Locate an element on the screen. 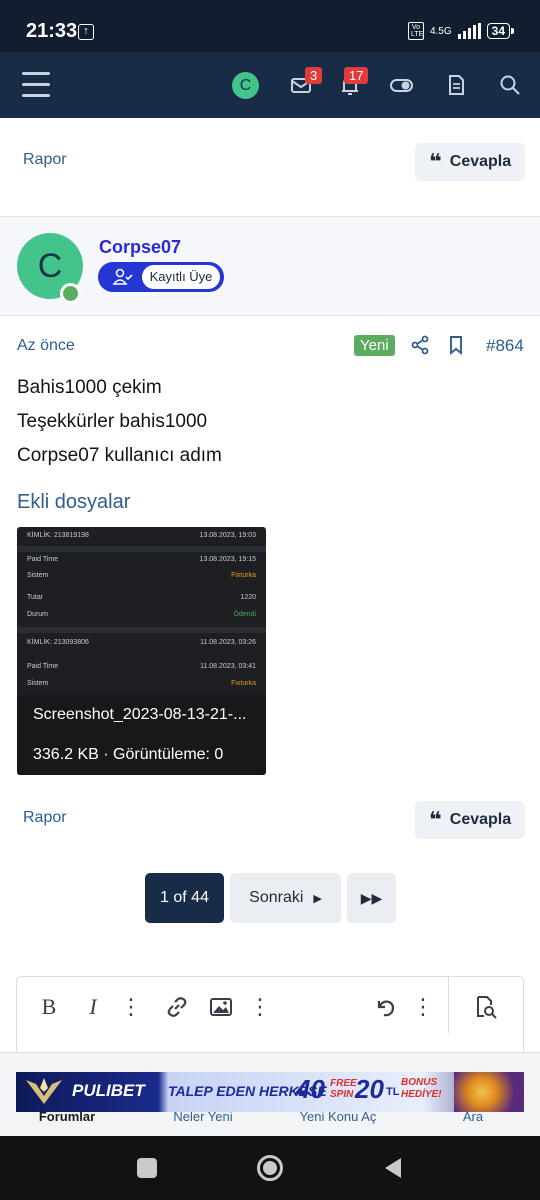 This screenshot has height=1200, width=540. author-username: Corpse07 is located at coordinates (140, 247).